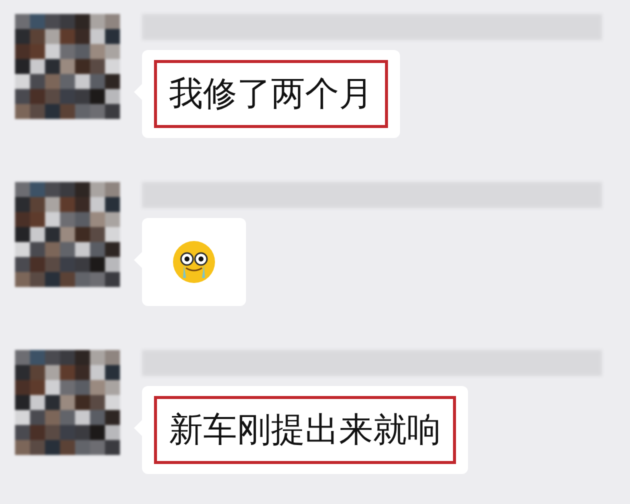 Image resolution: width=630 pixels, height=504 pixels. I want to click on message-text: 我修了两个月, so click(271, 94).